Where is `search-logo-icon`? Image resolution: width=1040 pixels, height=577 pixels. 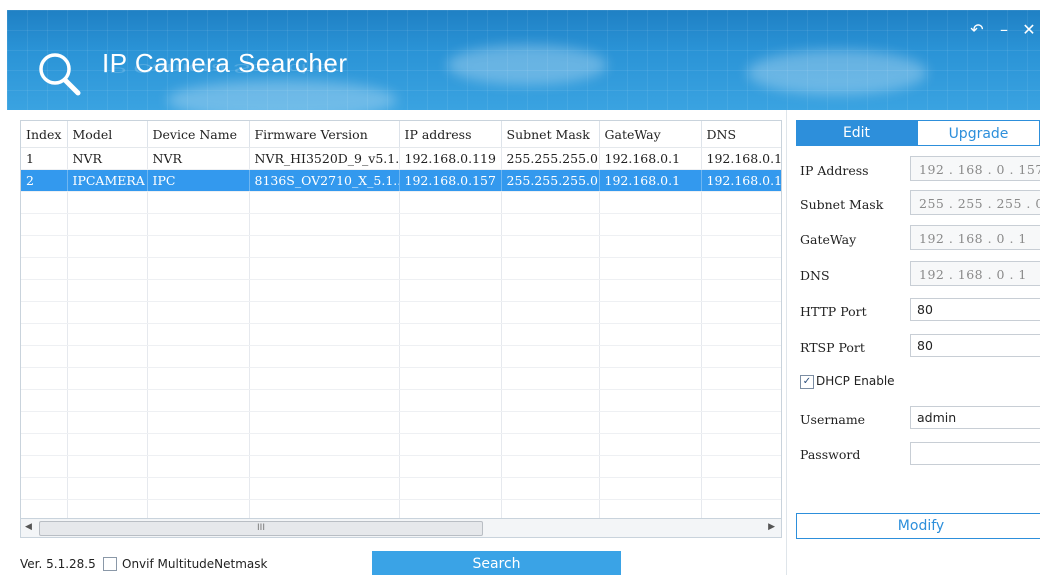
search-logo-icon is located at coordinates (60, 74).